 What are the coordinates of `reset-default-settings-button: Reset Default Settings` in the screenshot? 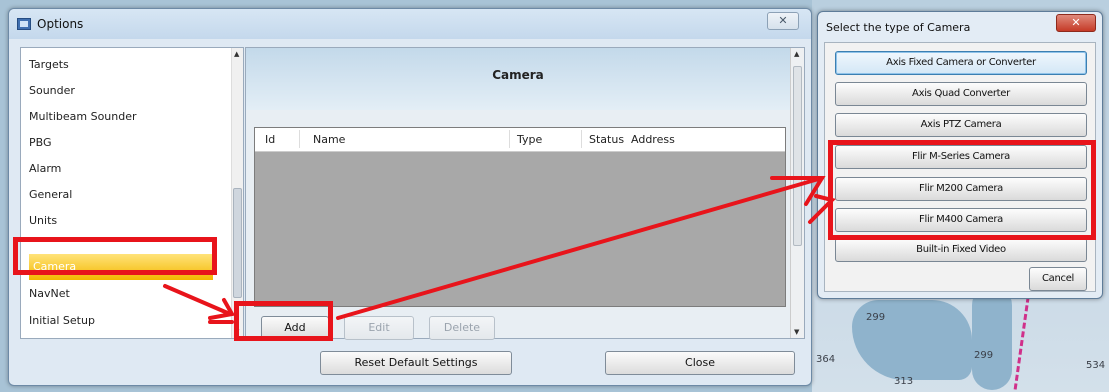 It's located at (416, 363).